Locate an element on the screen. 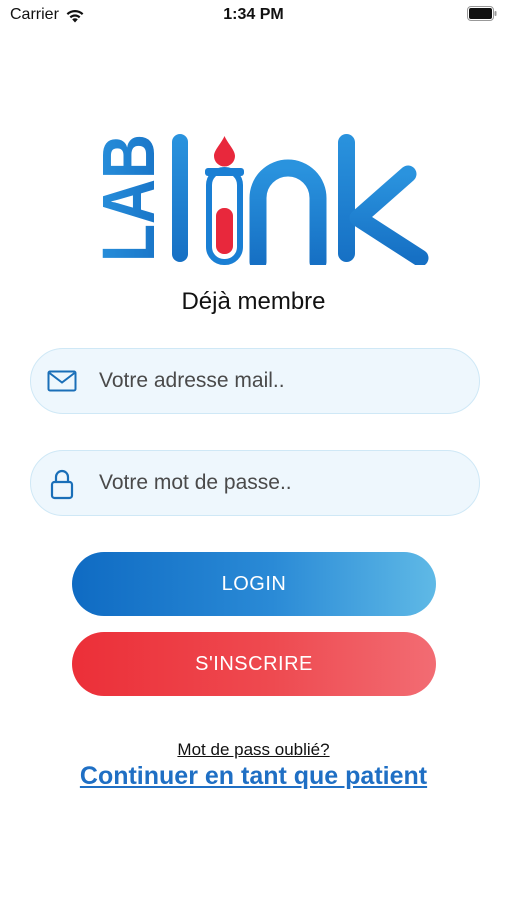 This screenshot has height=900, width=507. page-title: Déjà membre is located at coordinates (253, 301).